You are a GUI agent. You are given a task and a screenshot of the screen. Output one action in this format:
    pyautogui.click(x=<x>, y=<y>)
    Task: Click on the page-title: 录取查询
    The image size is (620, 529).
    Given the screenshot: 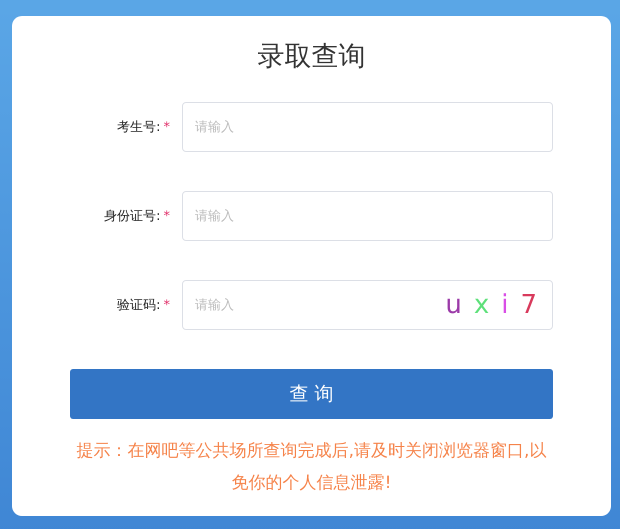 What is the action you would take?
    pyautogui.click(x=311, y=57)
    